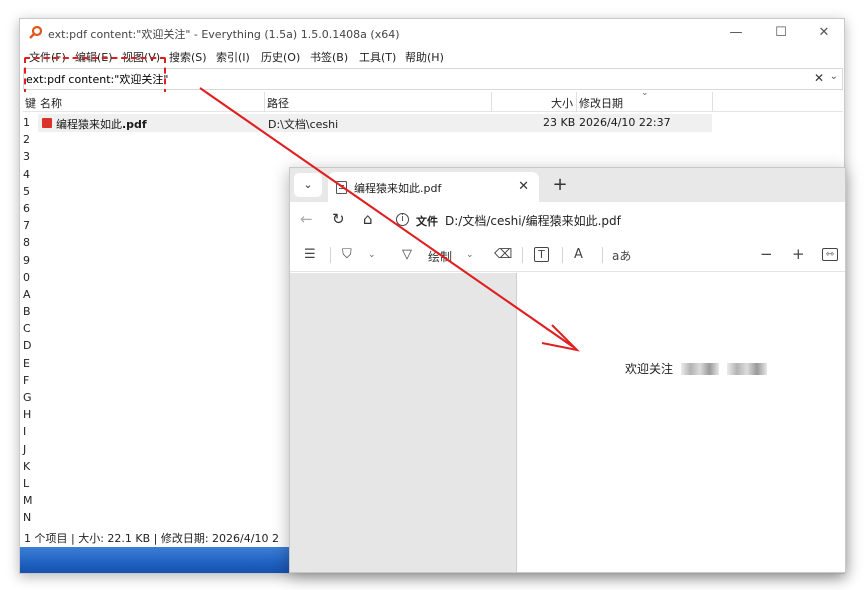  I want to click on key-label: N, so click(27, 518).